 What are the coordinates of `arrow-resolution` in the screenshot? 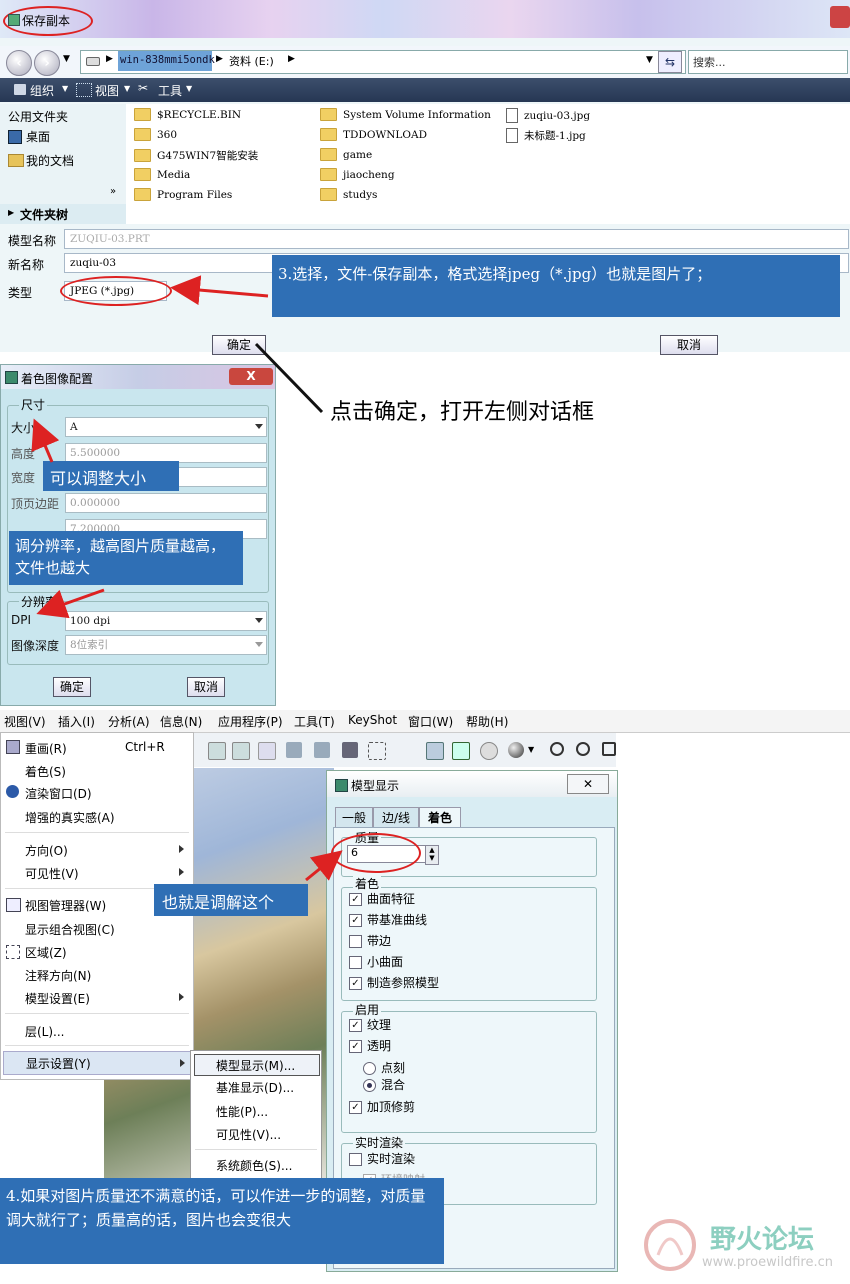 It's located at (70, 603).